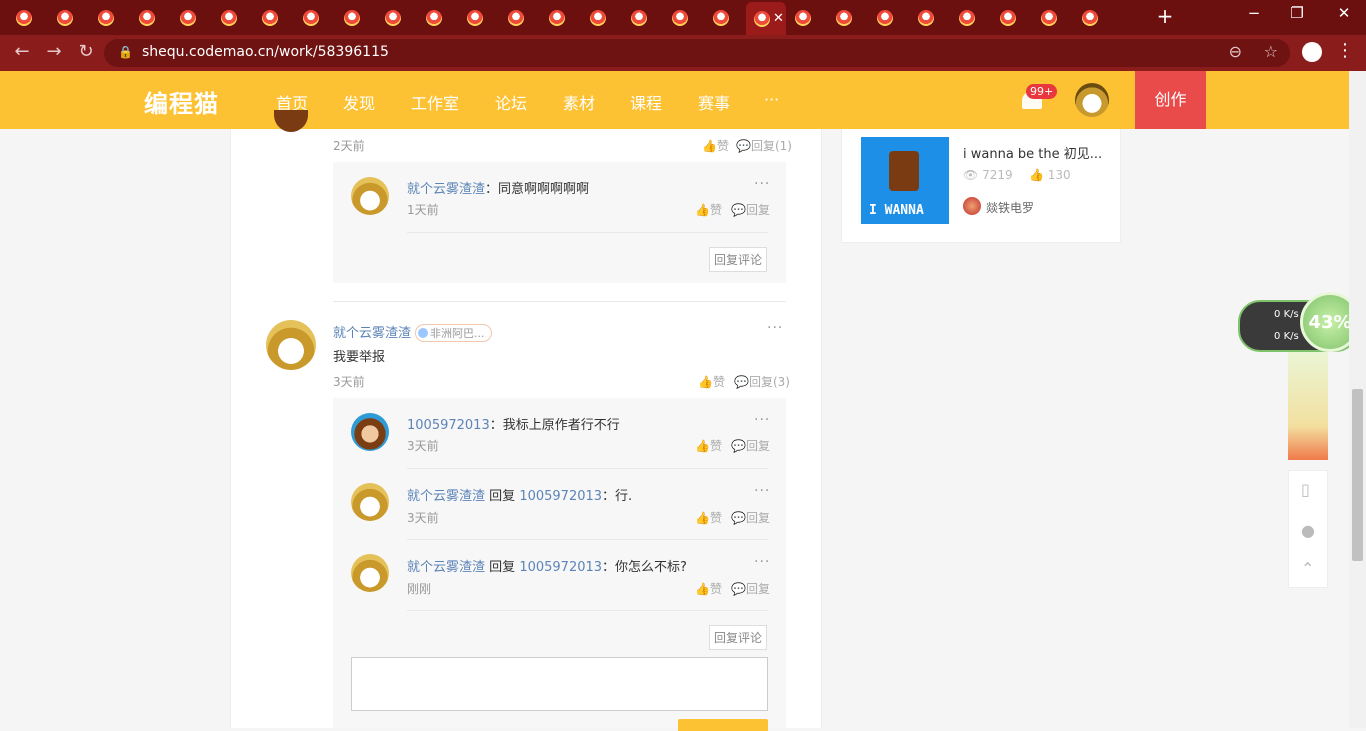 This screenshot has height=731, width=1366. I want to click on forward-icon: →, so click(54, 51).